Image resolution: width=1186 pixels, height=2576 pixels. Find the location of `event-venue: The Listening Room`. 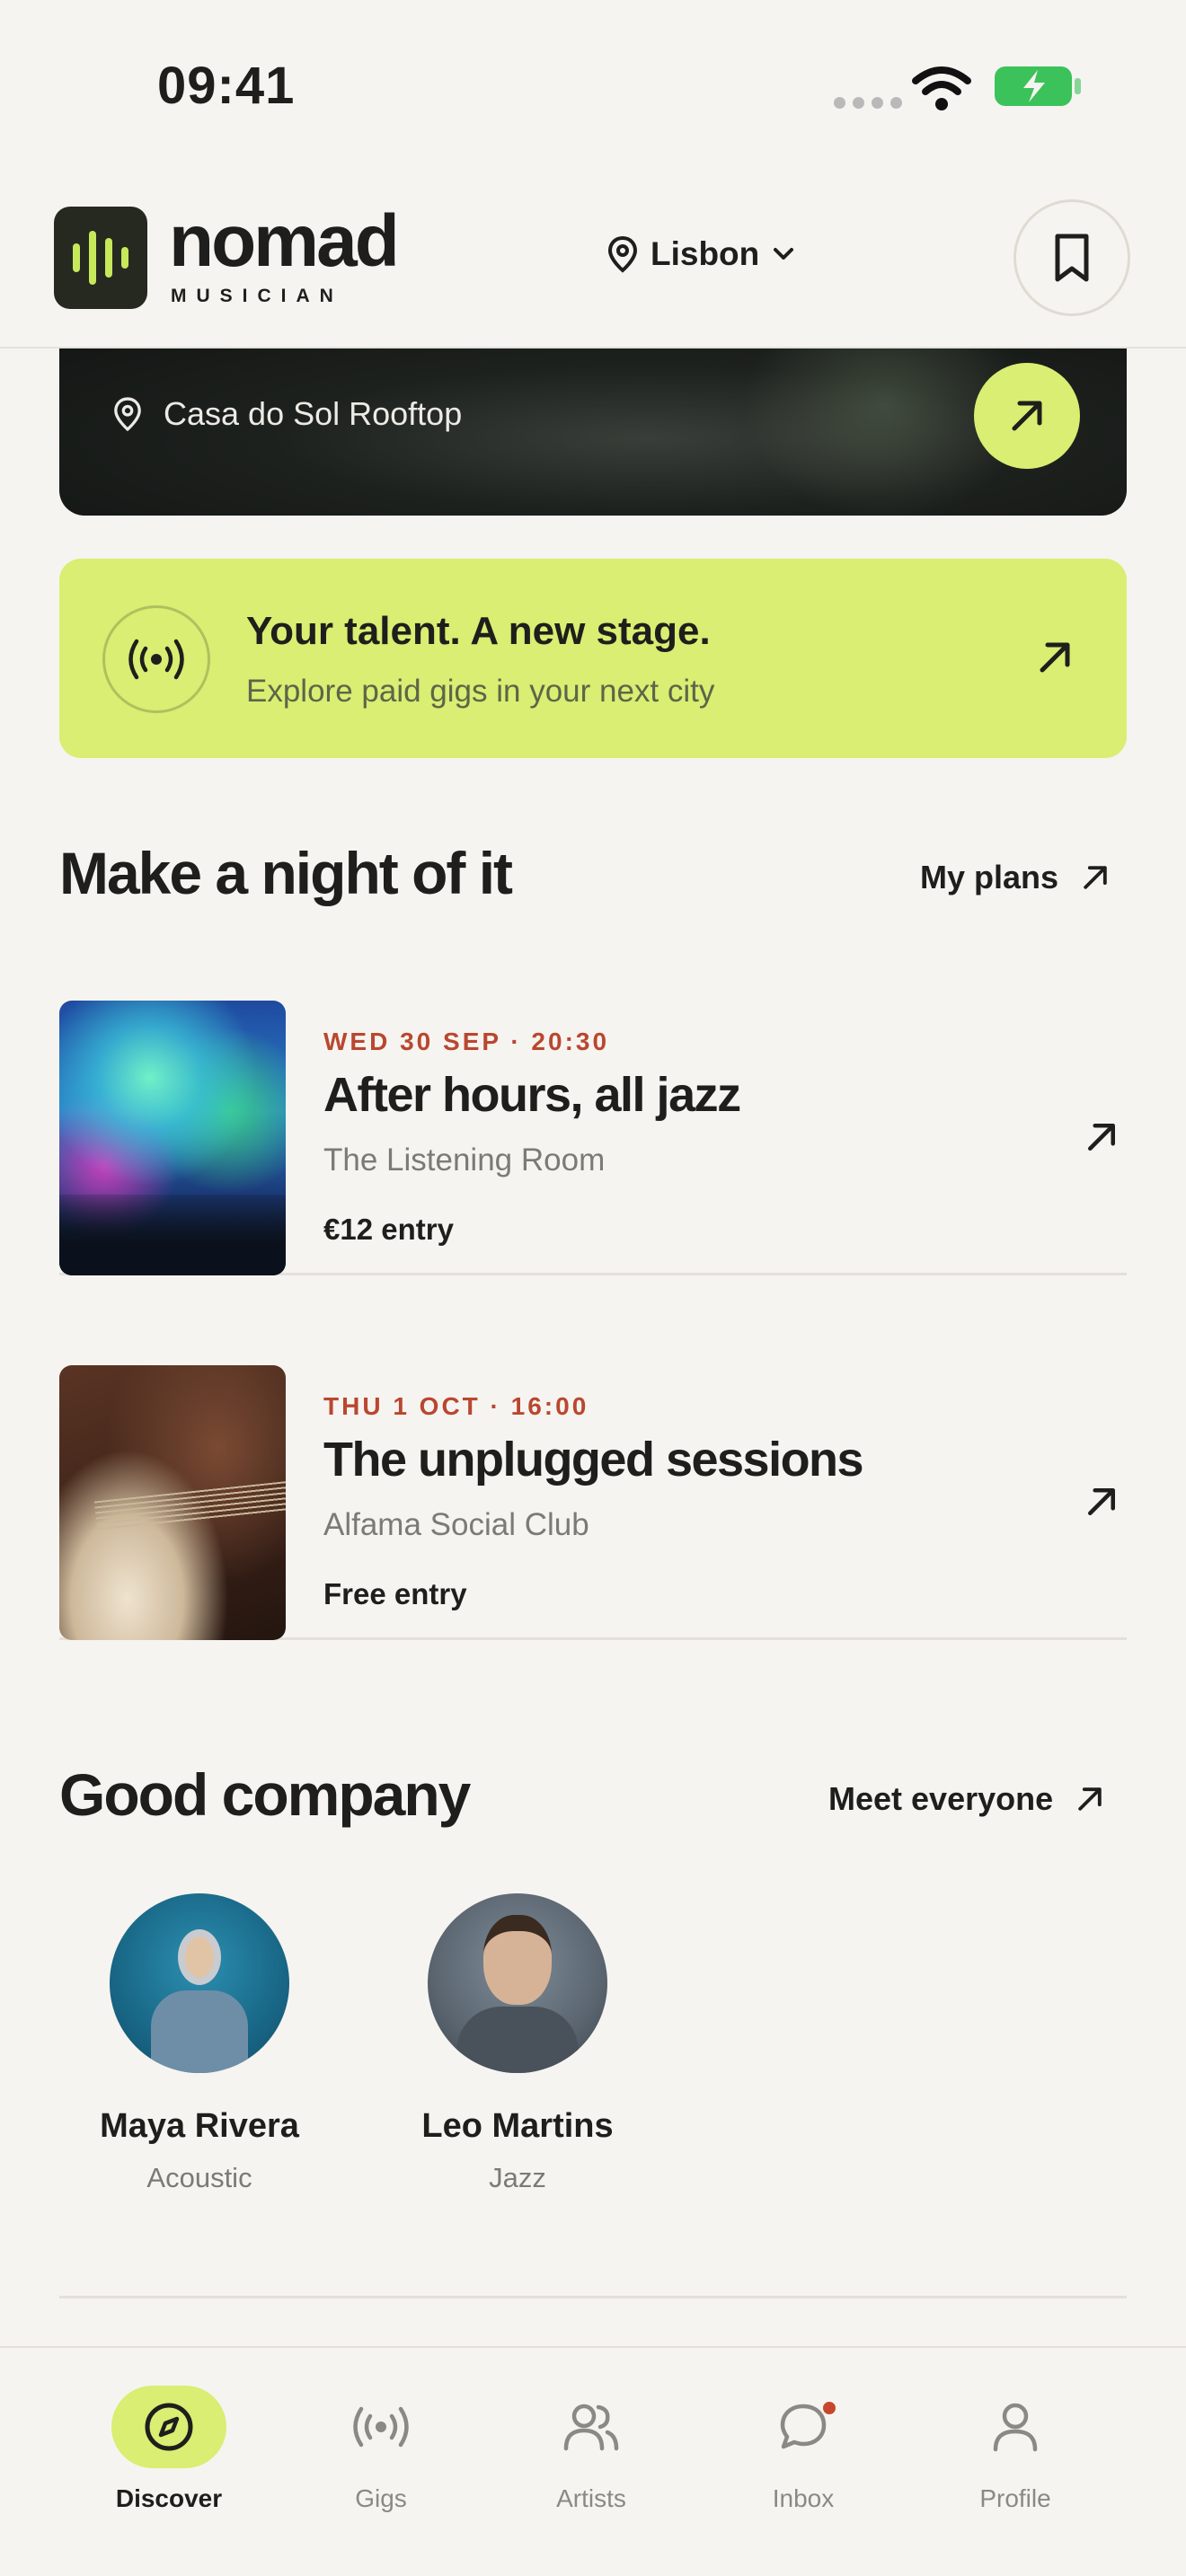

event-venue: The Listening Room is located at coordinates (464, 1160).